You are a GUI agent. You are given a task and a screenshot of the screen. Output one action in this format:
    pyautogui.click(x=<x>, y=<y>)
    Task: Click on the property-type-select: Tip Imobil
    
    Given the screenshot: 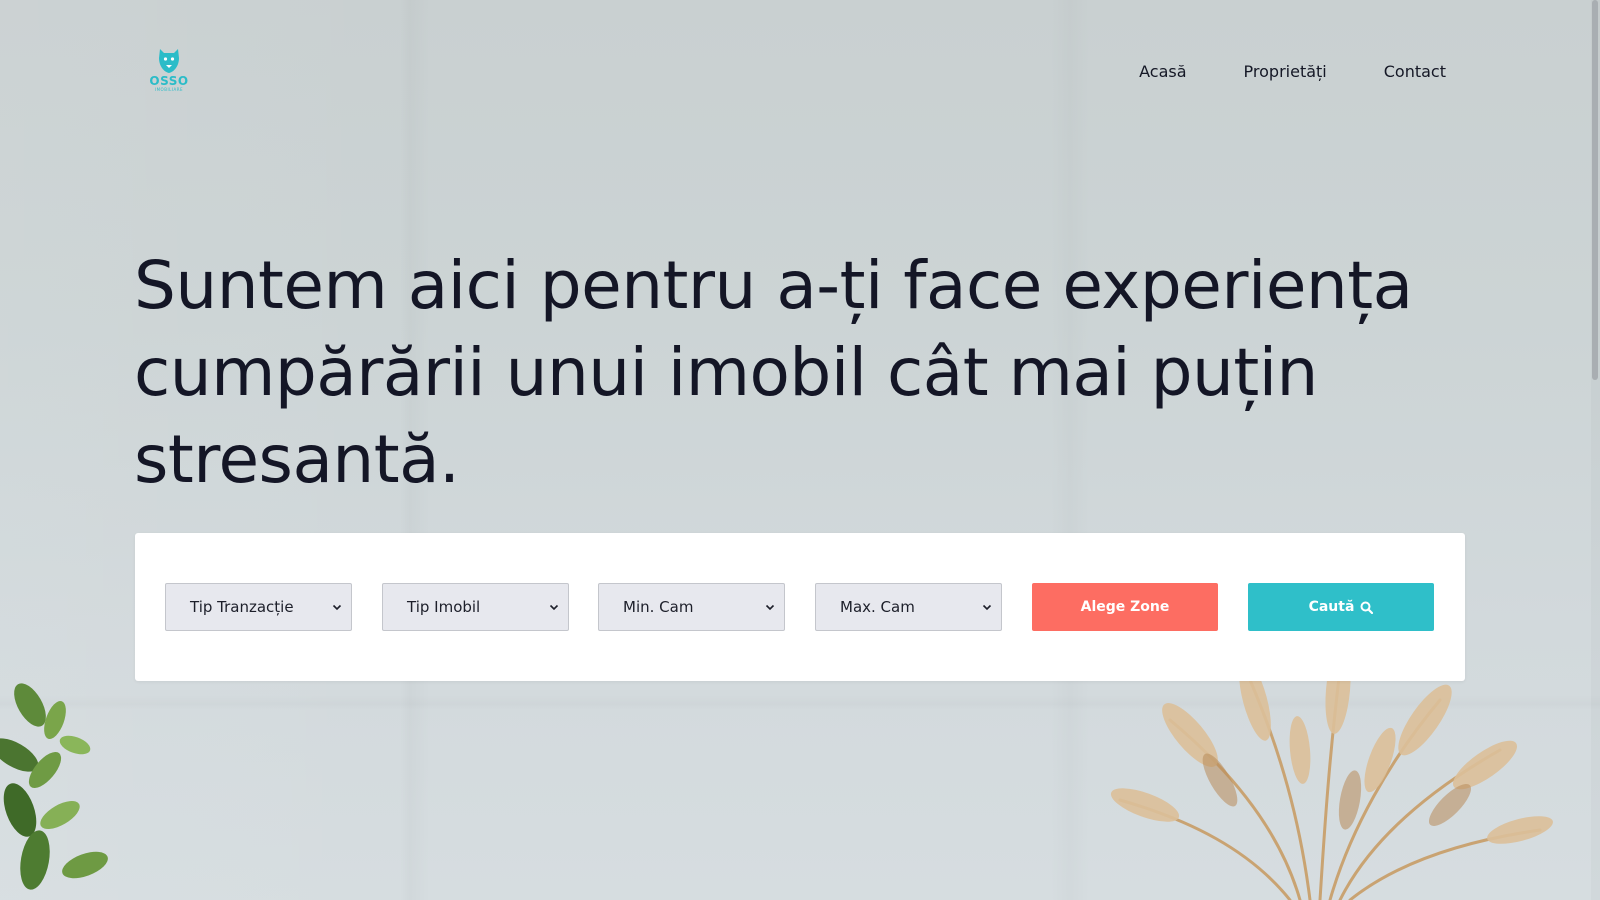 What is the action you would take?
    pyautogui.click(x=475, y=607)
    